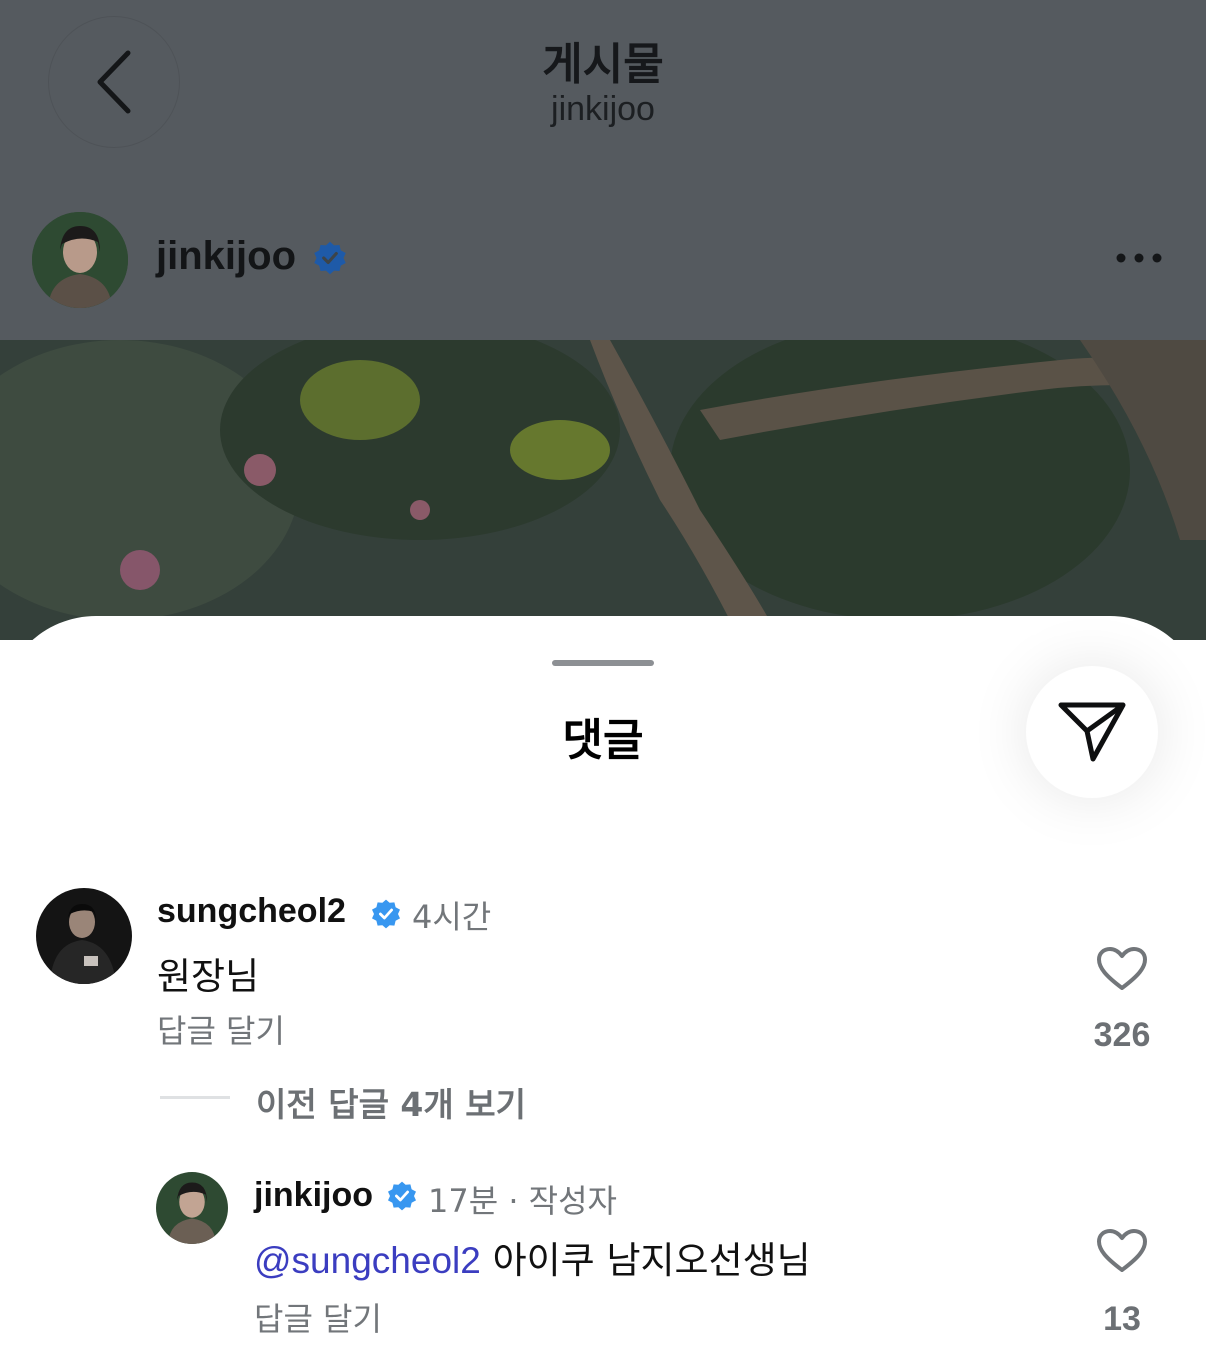  I want to click on mention-link: @sungcheol2, so click(367, 1260).